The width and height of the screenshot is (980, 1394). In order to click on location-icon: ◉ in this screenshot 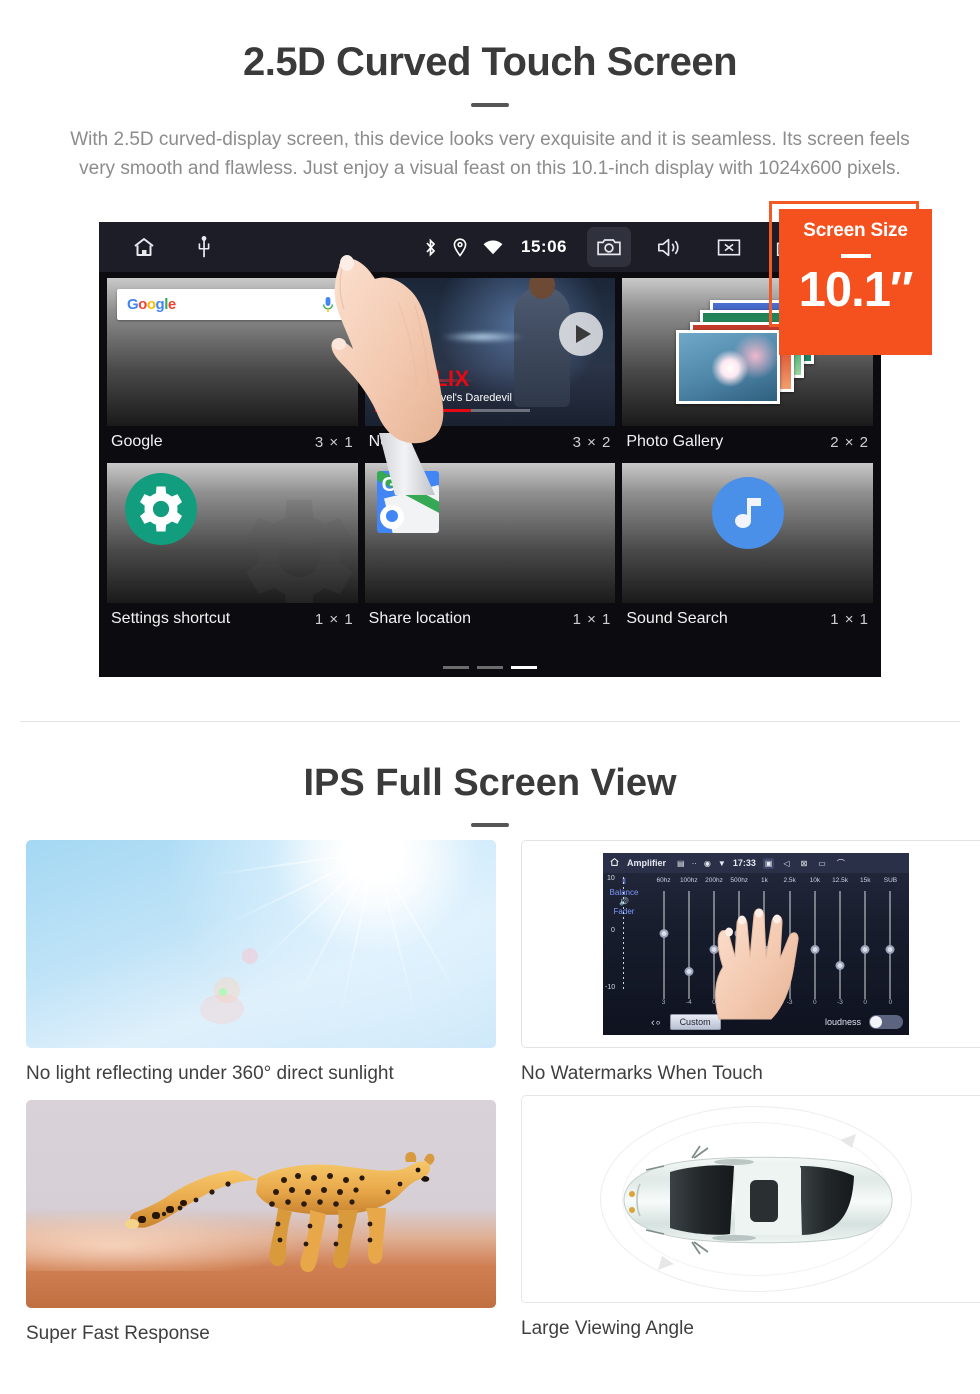, I will do `click(707, 863)`.